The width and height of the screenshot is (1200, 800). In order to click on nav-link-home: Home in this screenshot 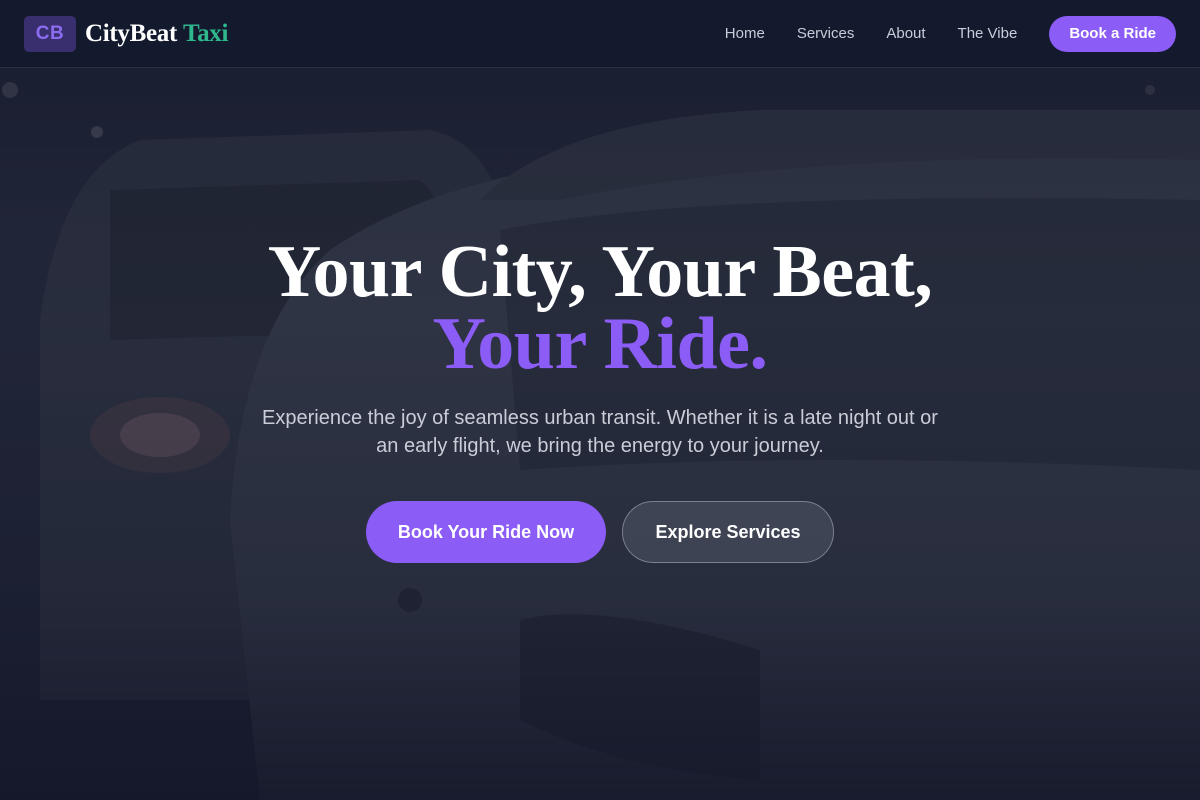, I will do `click(745, 33)`.